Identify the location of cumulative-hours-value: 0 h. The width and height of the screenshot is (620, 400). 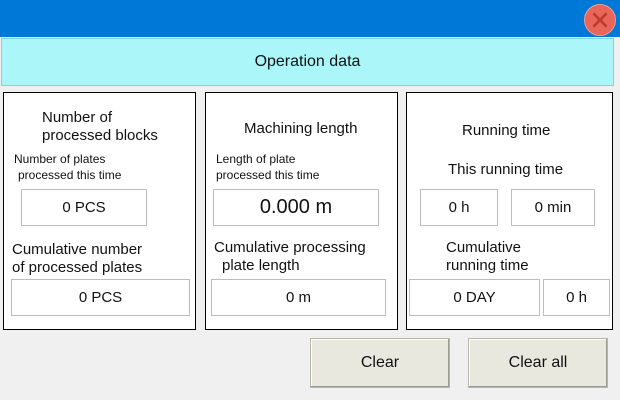
(576, 297).